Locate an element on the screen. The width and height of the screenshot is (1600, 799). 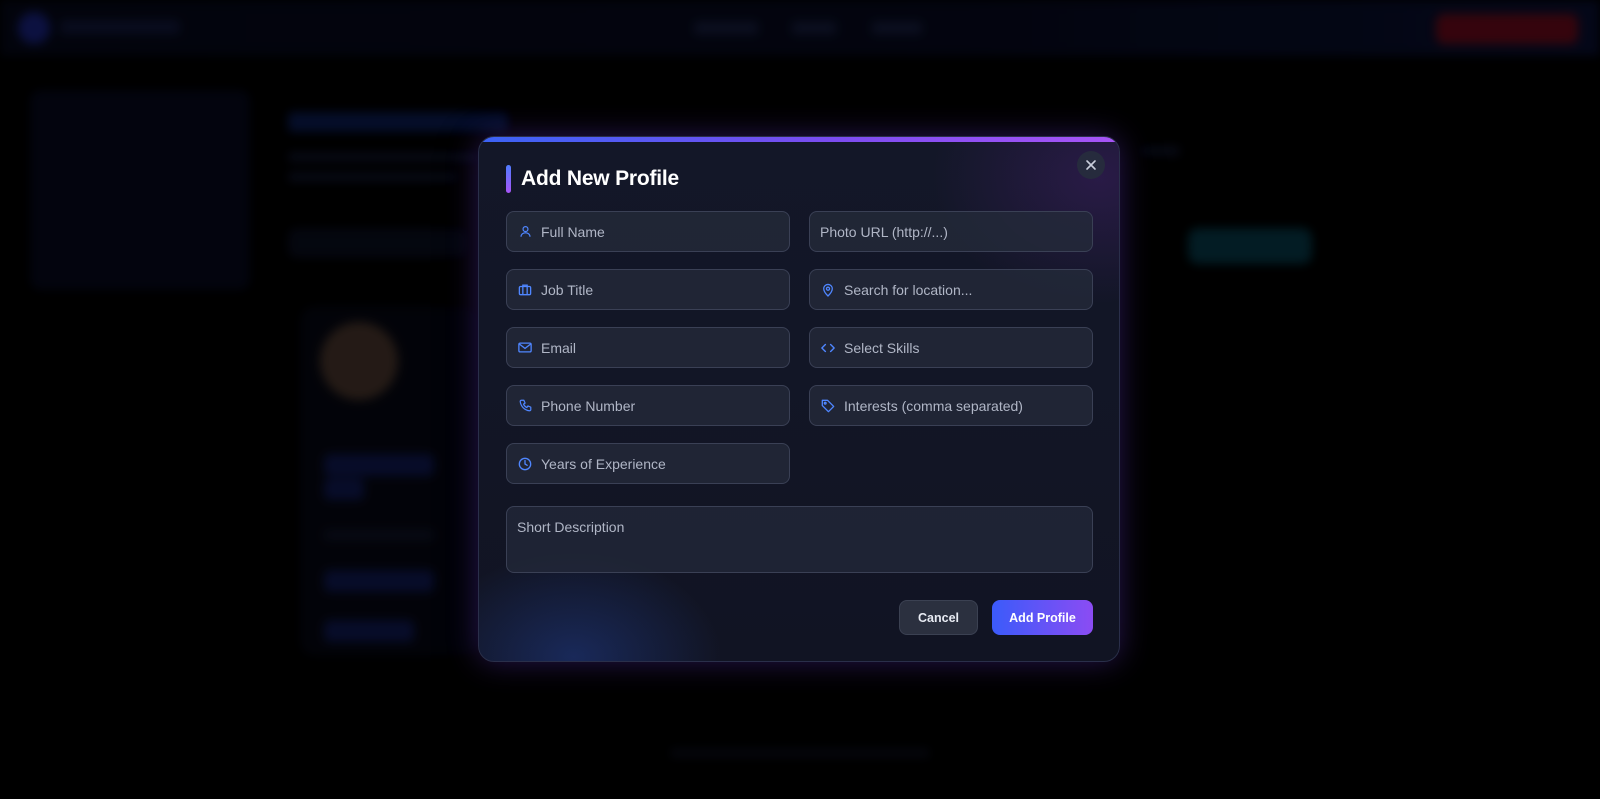
experience-input is located at coordinates (665, 463).